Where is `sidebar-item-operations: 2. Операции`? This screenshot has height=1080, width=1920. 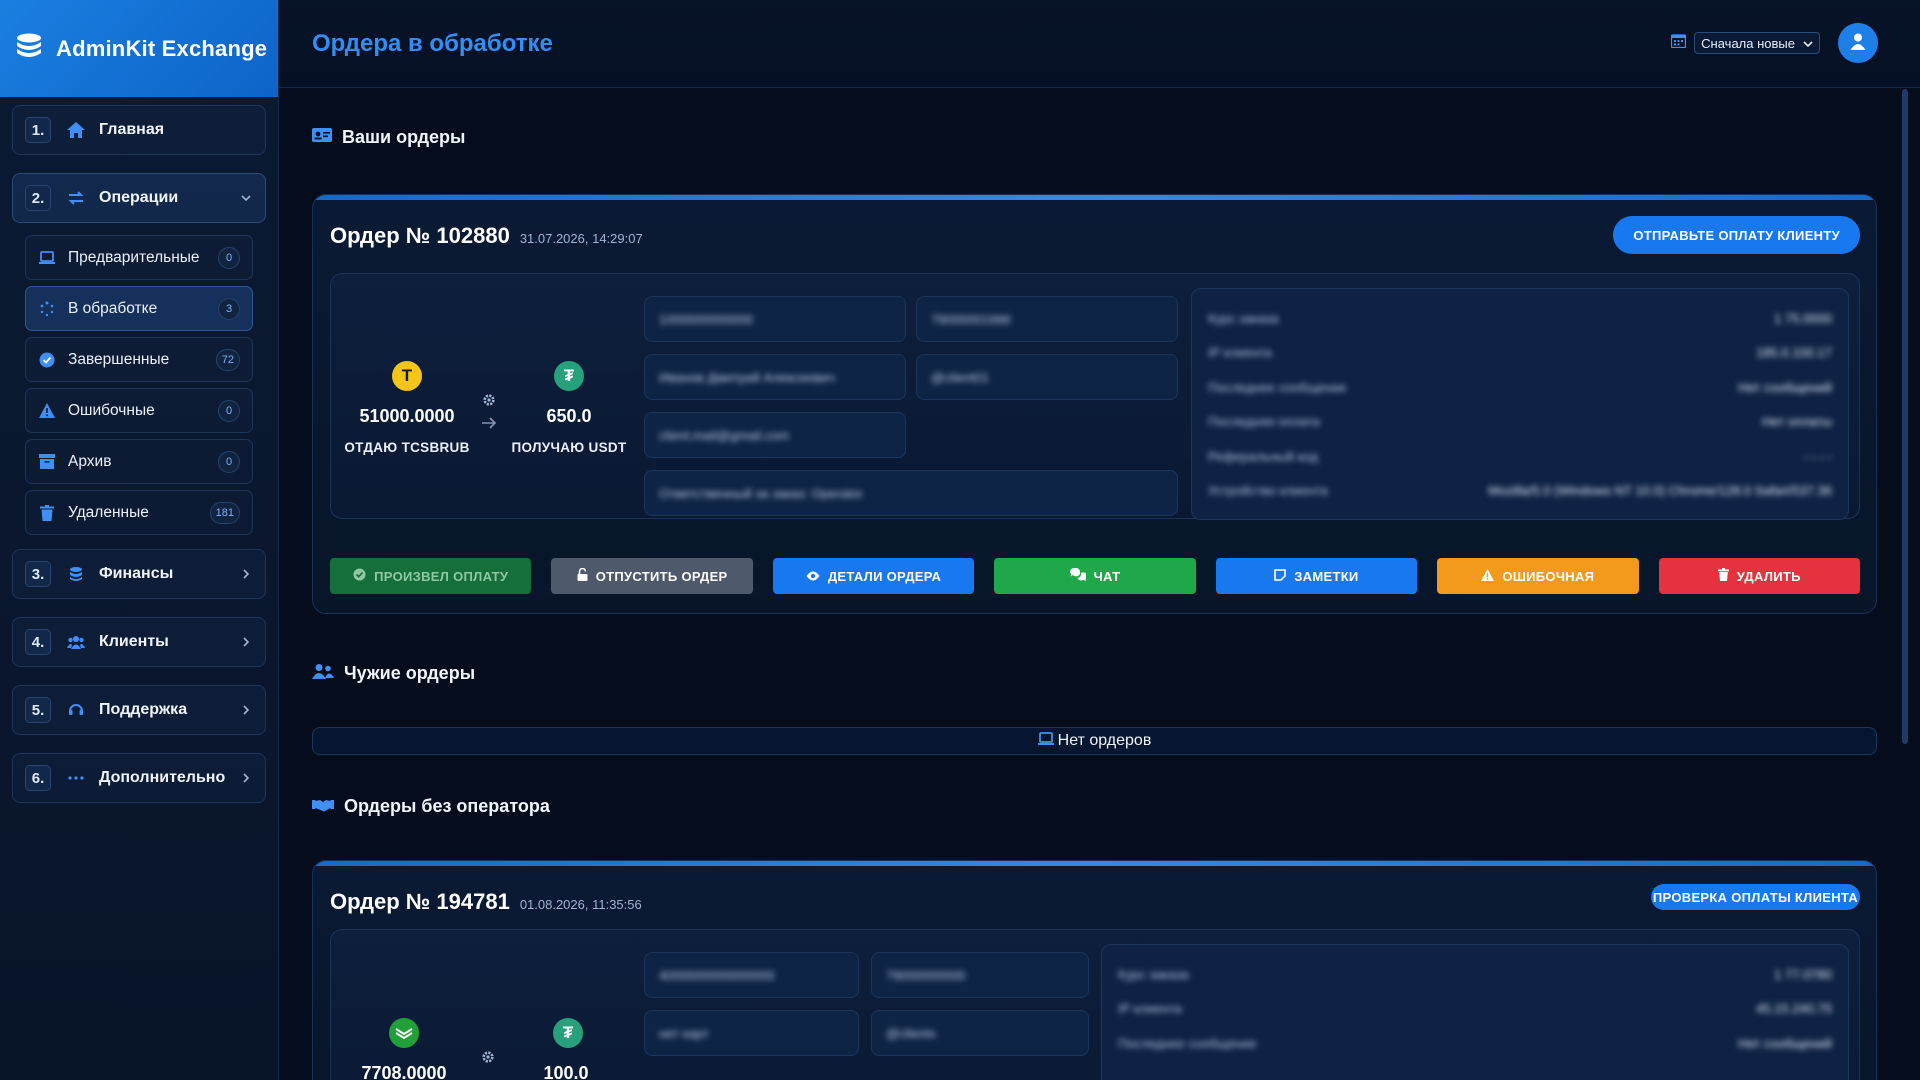 sidebar-item-operations: 2. Операции is located at coordinates (139, 198).